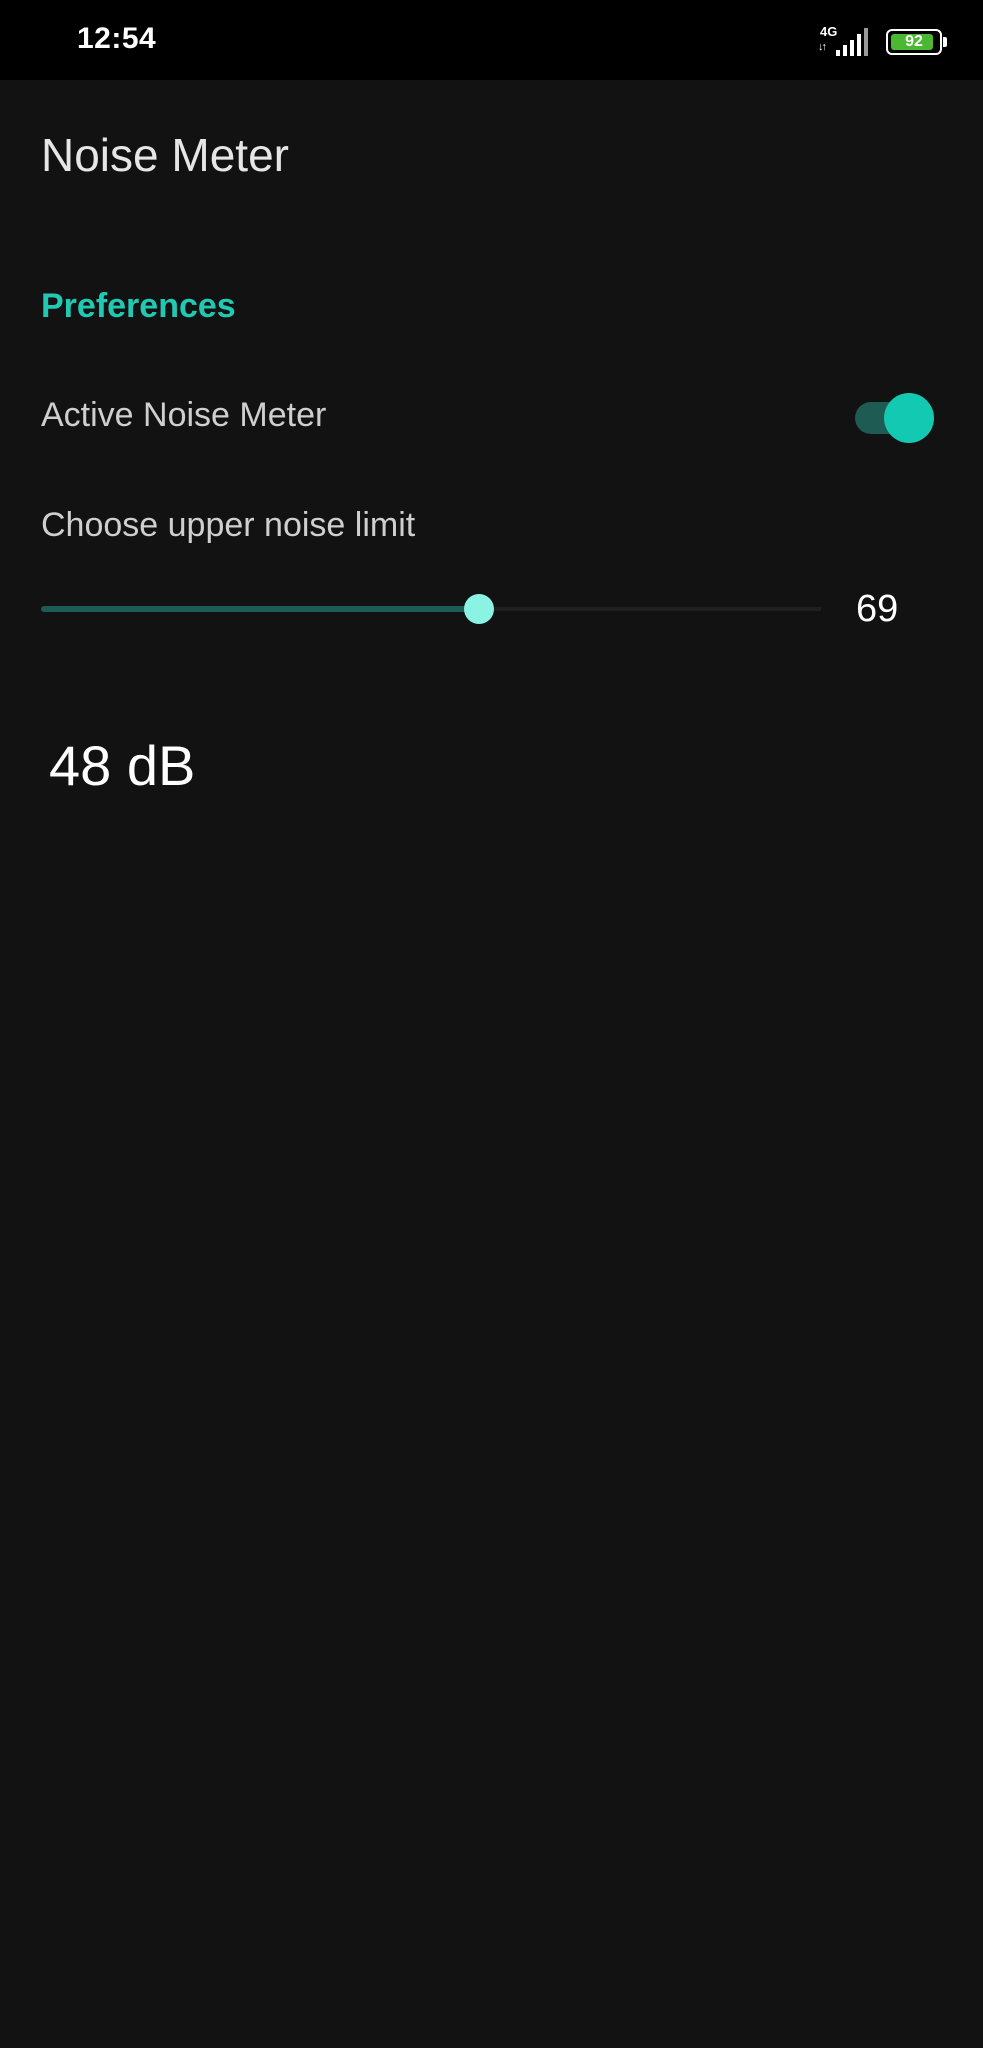 This screenshot has height=2048, width=983. What do you see at coordinates (228, 525) in the screenshot?
I see `noise-limit-title: Choose upper noise limit` at bounding box center [228, 525].